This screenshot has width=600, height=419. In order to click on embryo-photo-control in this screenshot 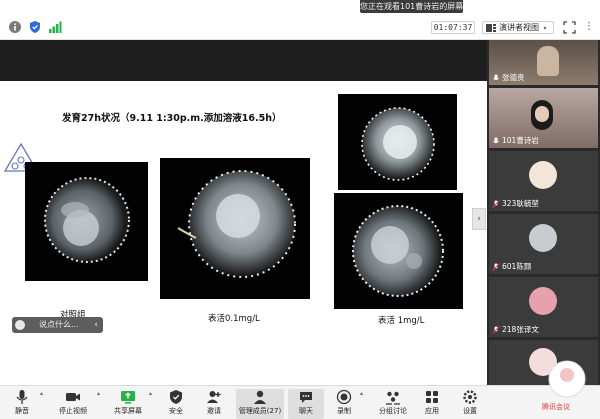, I will do `click(86, 221)`.